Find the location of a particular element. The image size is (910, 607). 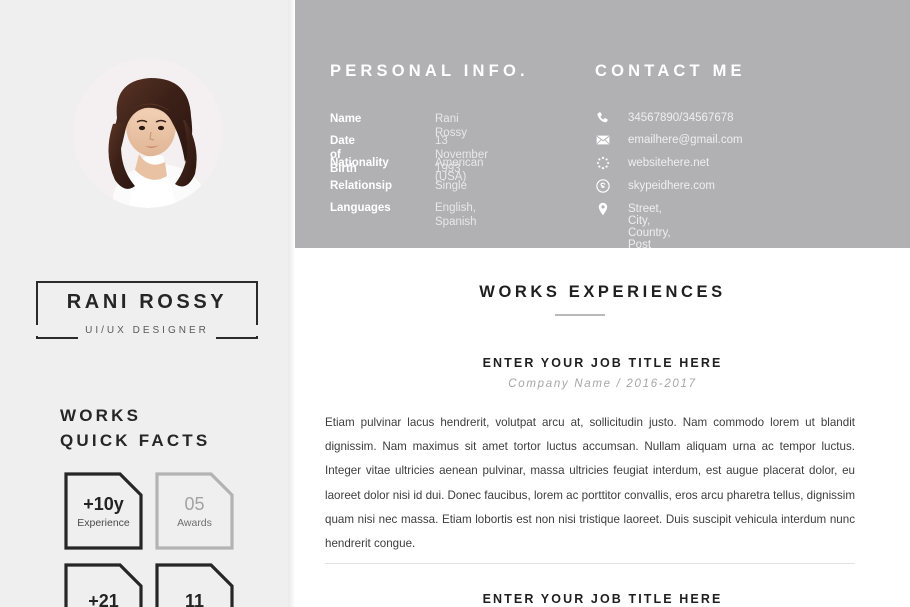

fact-value: +21 is located at coordinates (103, 598).